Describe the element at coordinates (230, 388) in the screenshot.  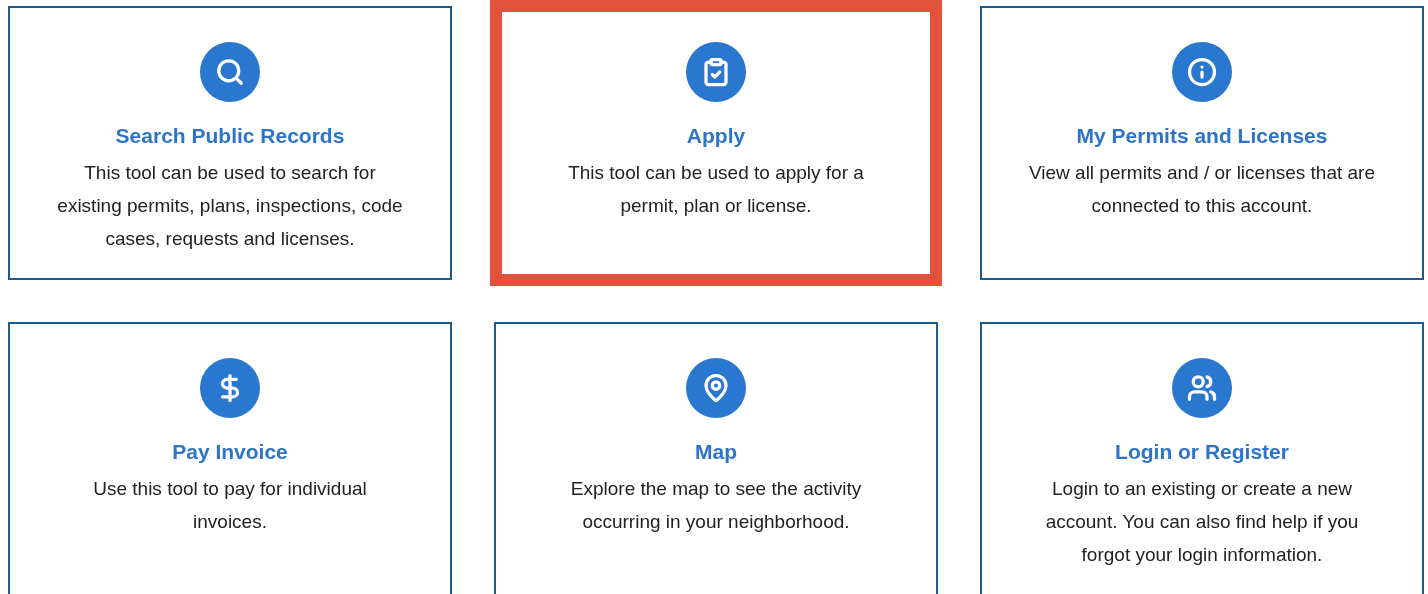
I see `dollar-icon` at that location.